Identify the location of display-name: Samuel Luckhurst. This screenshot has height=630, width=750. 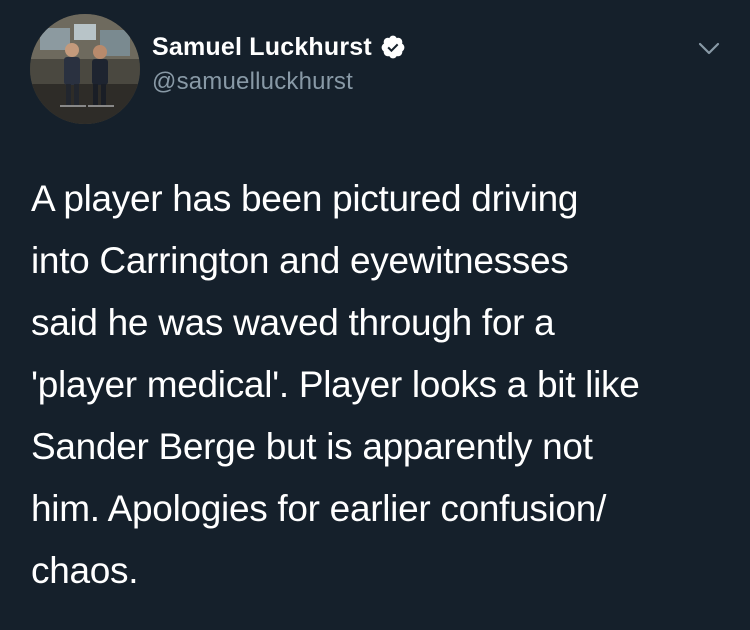
(262, 47).